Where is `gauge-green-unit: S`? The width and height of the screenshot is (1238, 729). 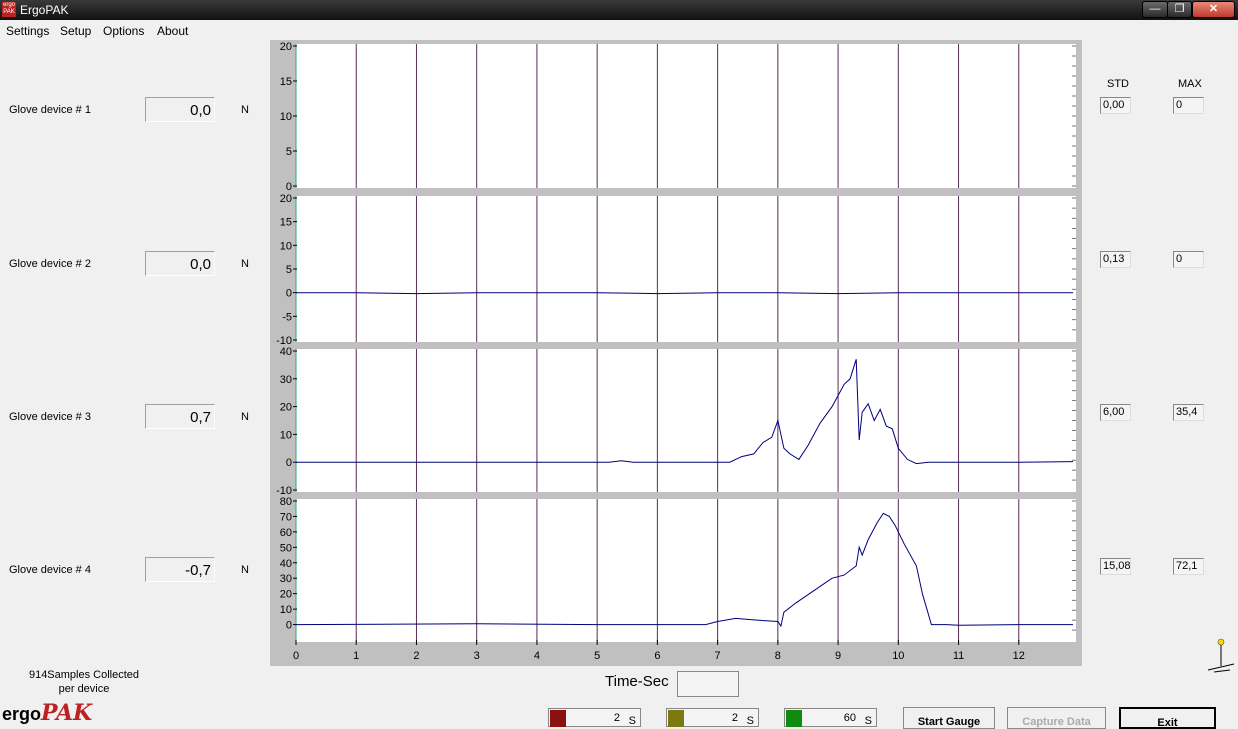
gauge-green-unit: S is located at coordinates (868, 721).